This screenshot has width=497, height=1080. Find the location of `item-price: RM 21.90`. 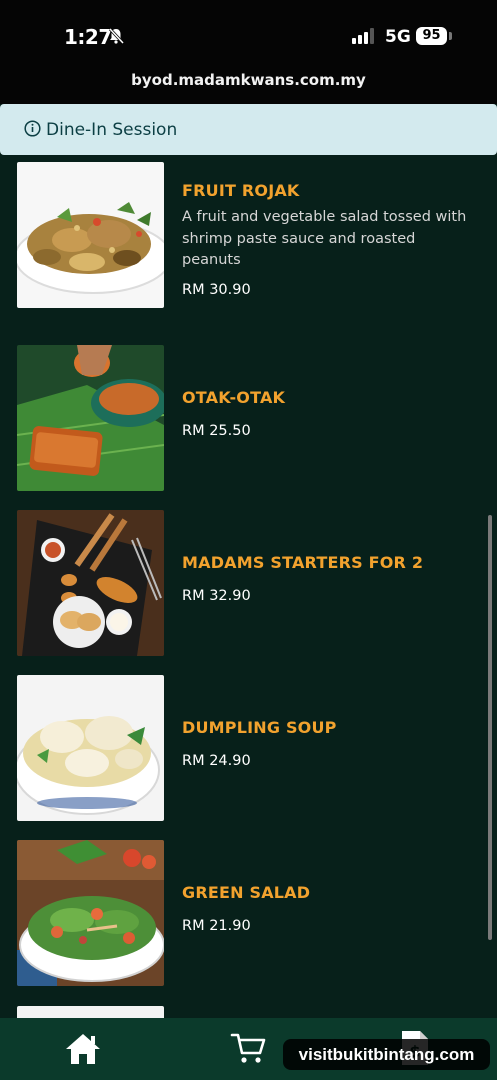

item-price: RM 21.90 is located at coordinates (216, 926).